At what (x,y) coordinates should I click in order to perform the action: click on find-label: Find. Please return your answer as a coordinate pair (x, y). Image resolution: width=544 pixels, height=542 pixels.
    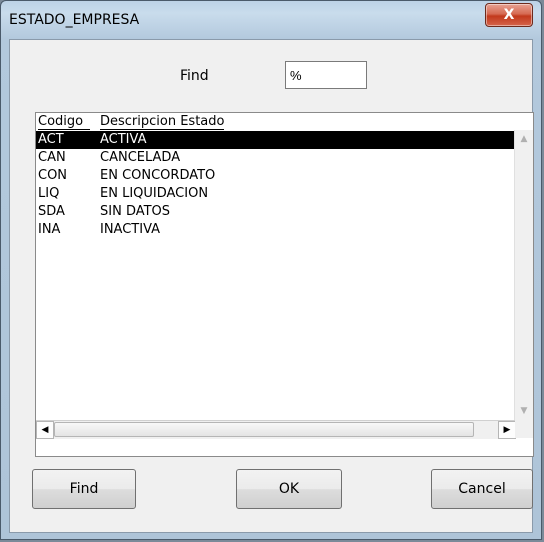
    Looking at the image, I should click on (194, 76).